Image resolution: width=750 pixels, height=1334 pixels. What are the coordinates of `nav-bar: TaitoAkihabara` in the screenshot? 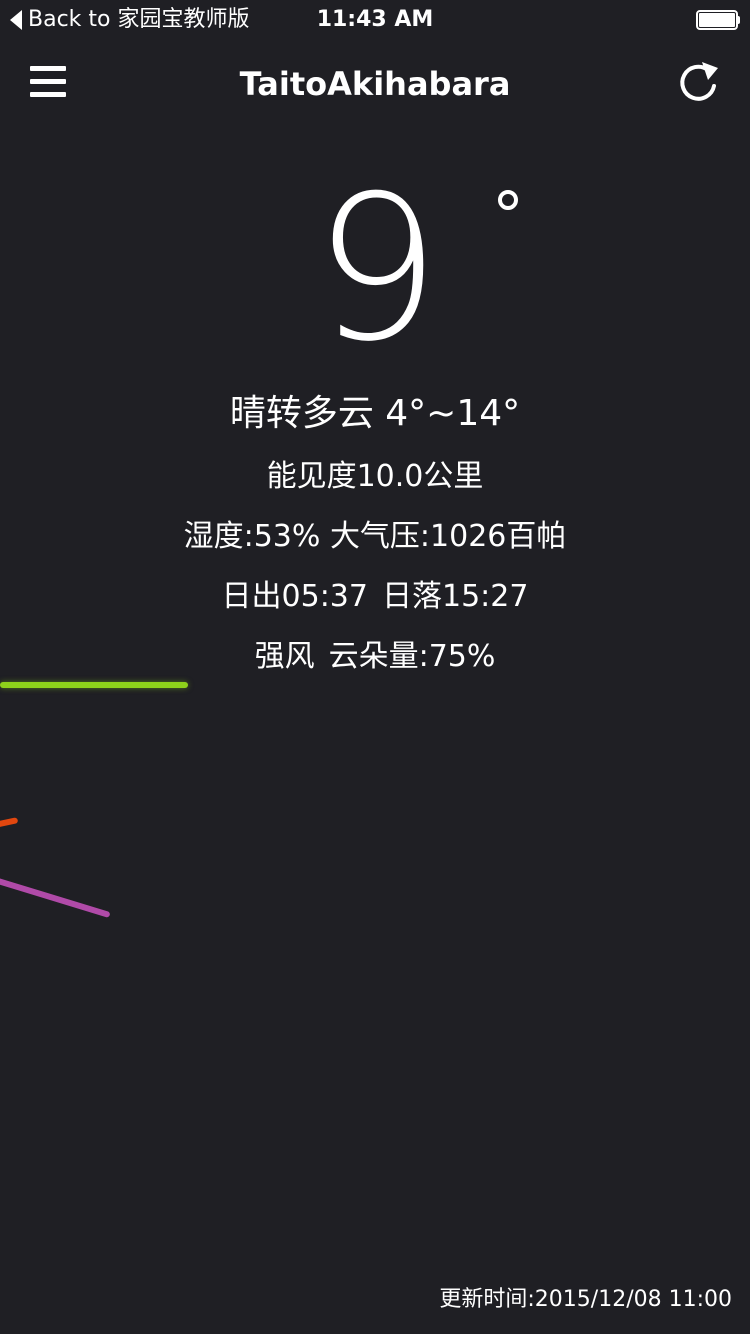 It's located at (375, 83).